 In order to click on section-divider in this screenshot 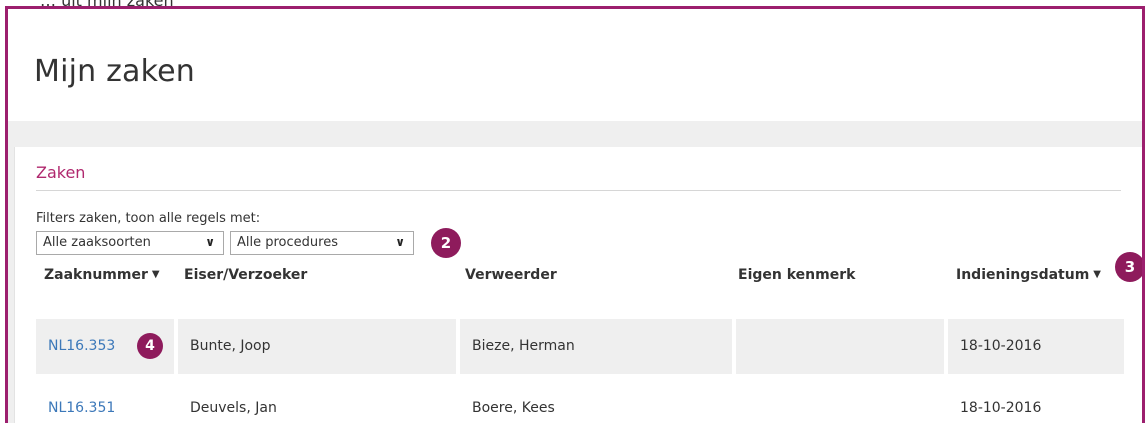, I will do `click(578, 190)`.